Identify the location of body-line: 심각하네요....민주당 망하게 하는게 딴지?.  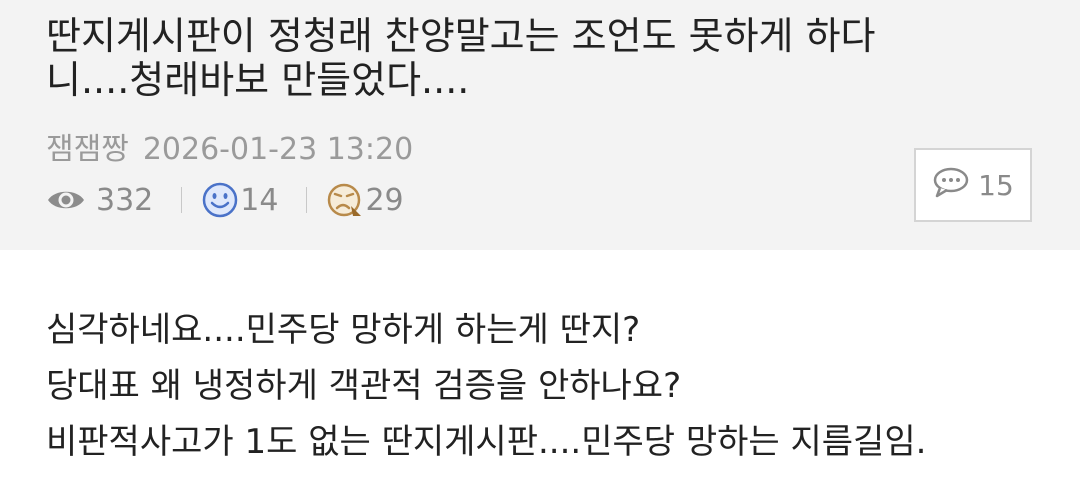
(343, 330).